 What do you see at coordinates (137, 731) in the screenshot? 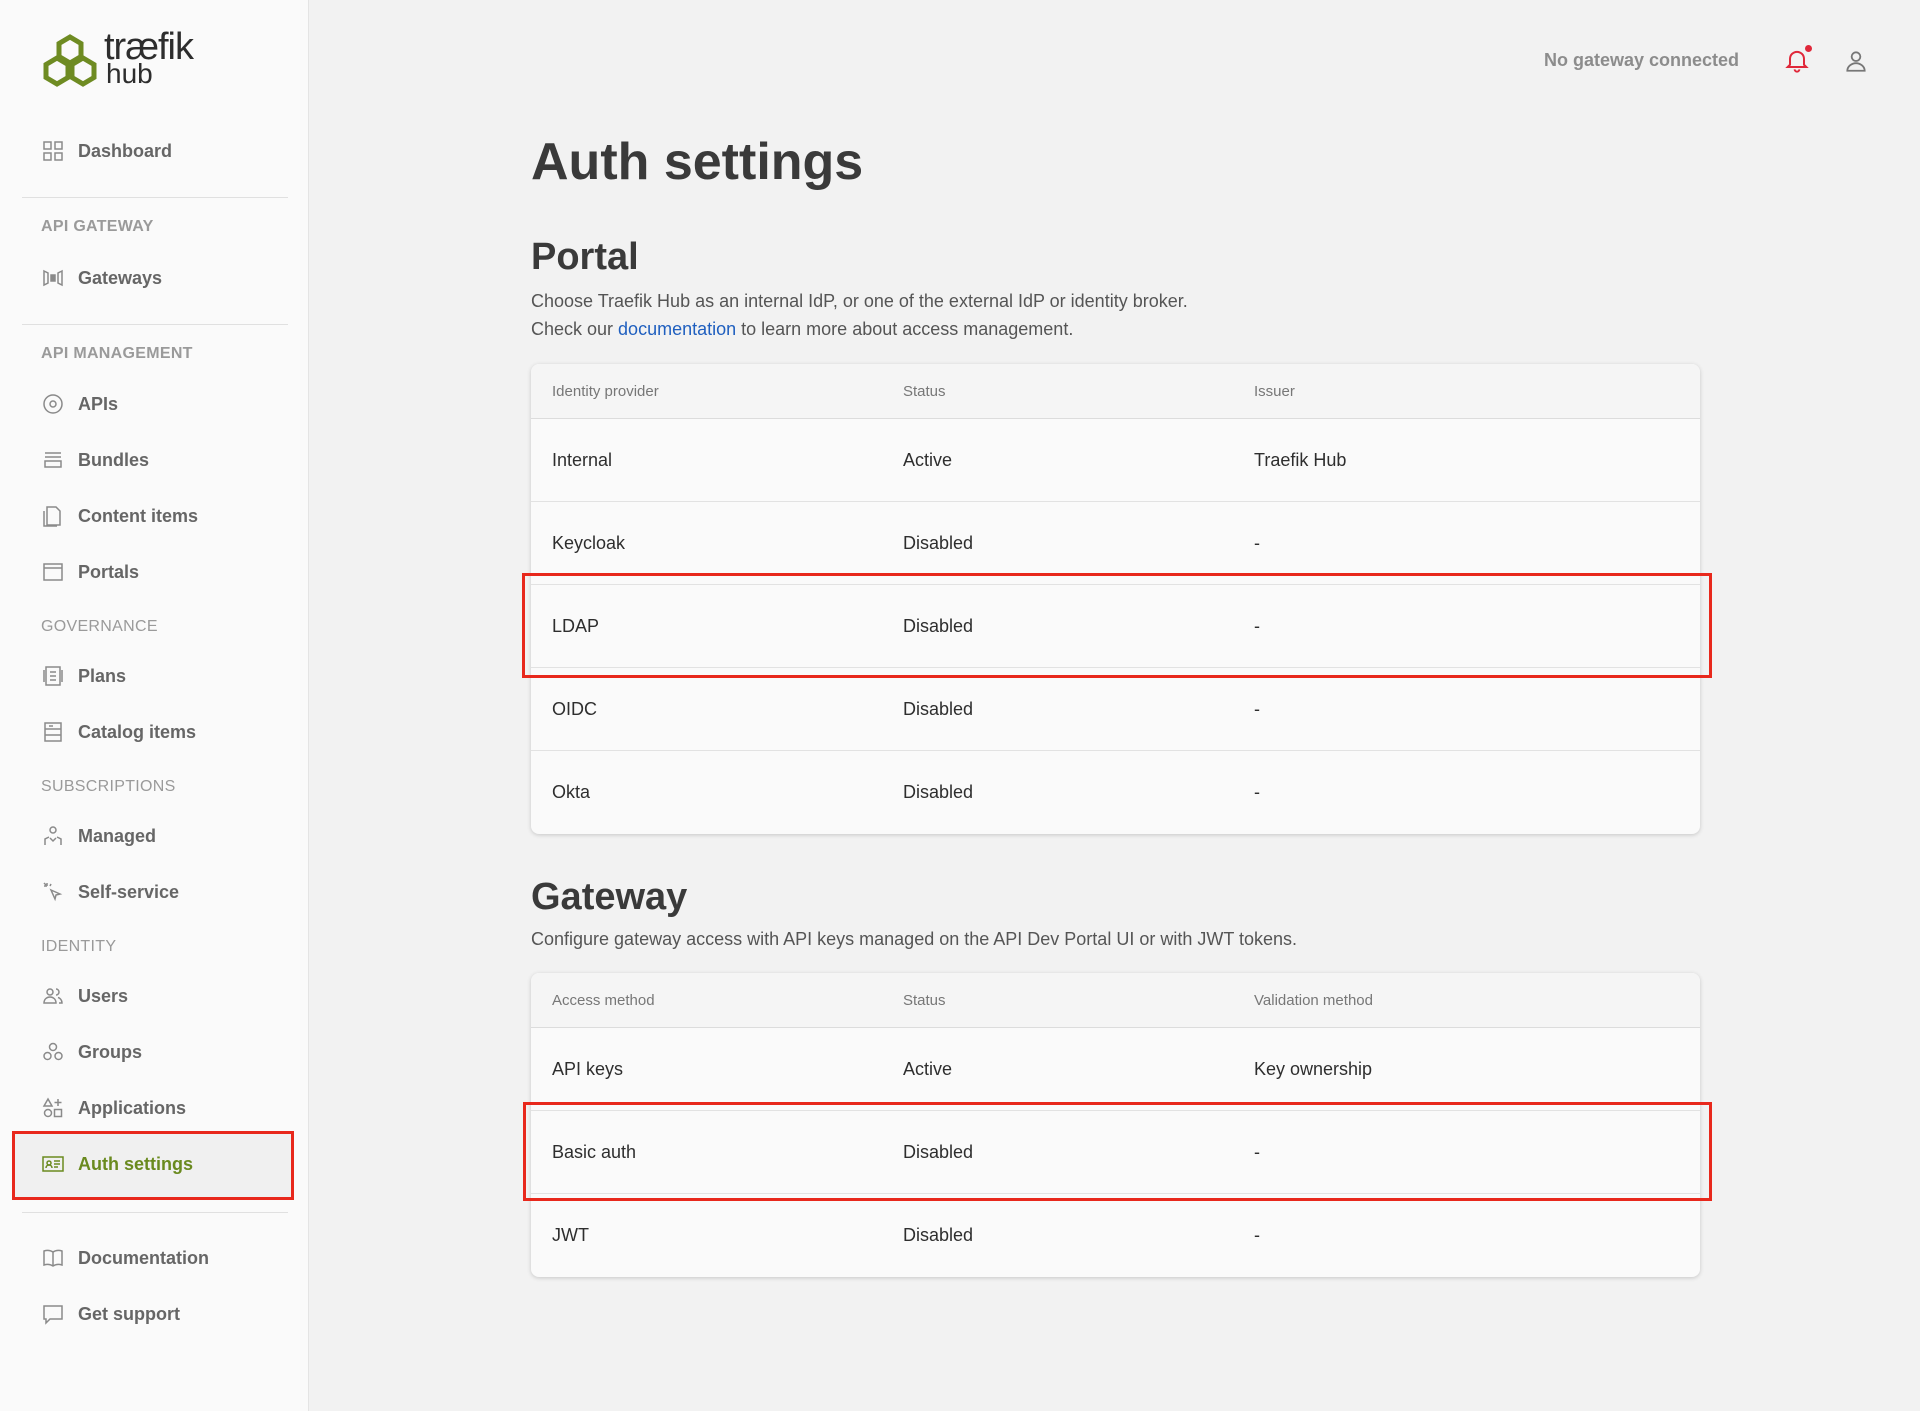
I see `sidebar-item-label: Catalog items` at bounding box center [137, 731].